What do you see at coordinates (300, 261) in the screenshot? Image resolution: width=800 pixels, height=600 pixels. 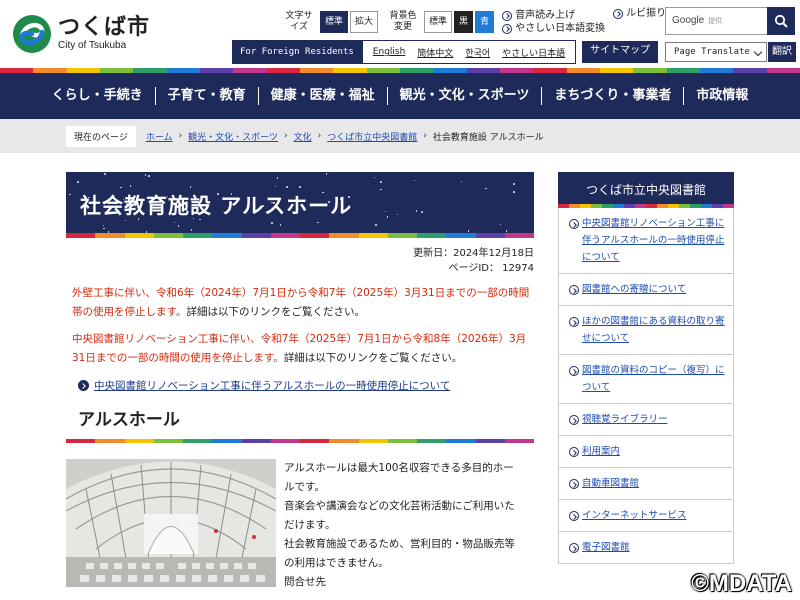 I see `page-meta: 更新日：2024年12月18日 ページID： 12974` at bounding box center [300, 261].